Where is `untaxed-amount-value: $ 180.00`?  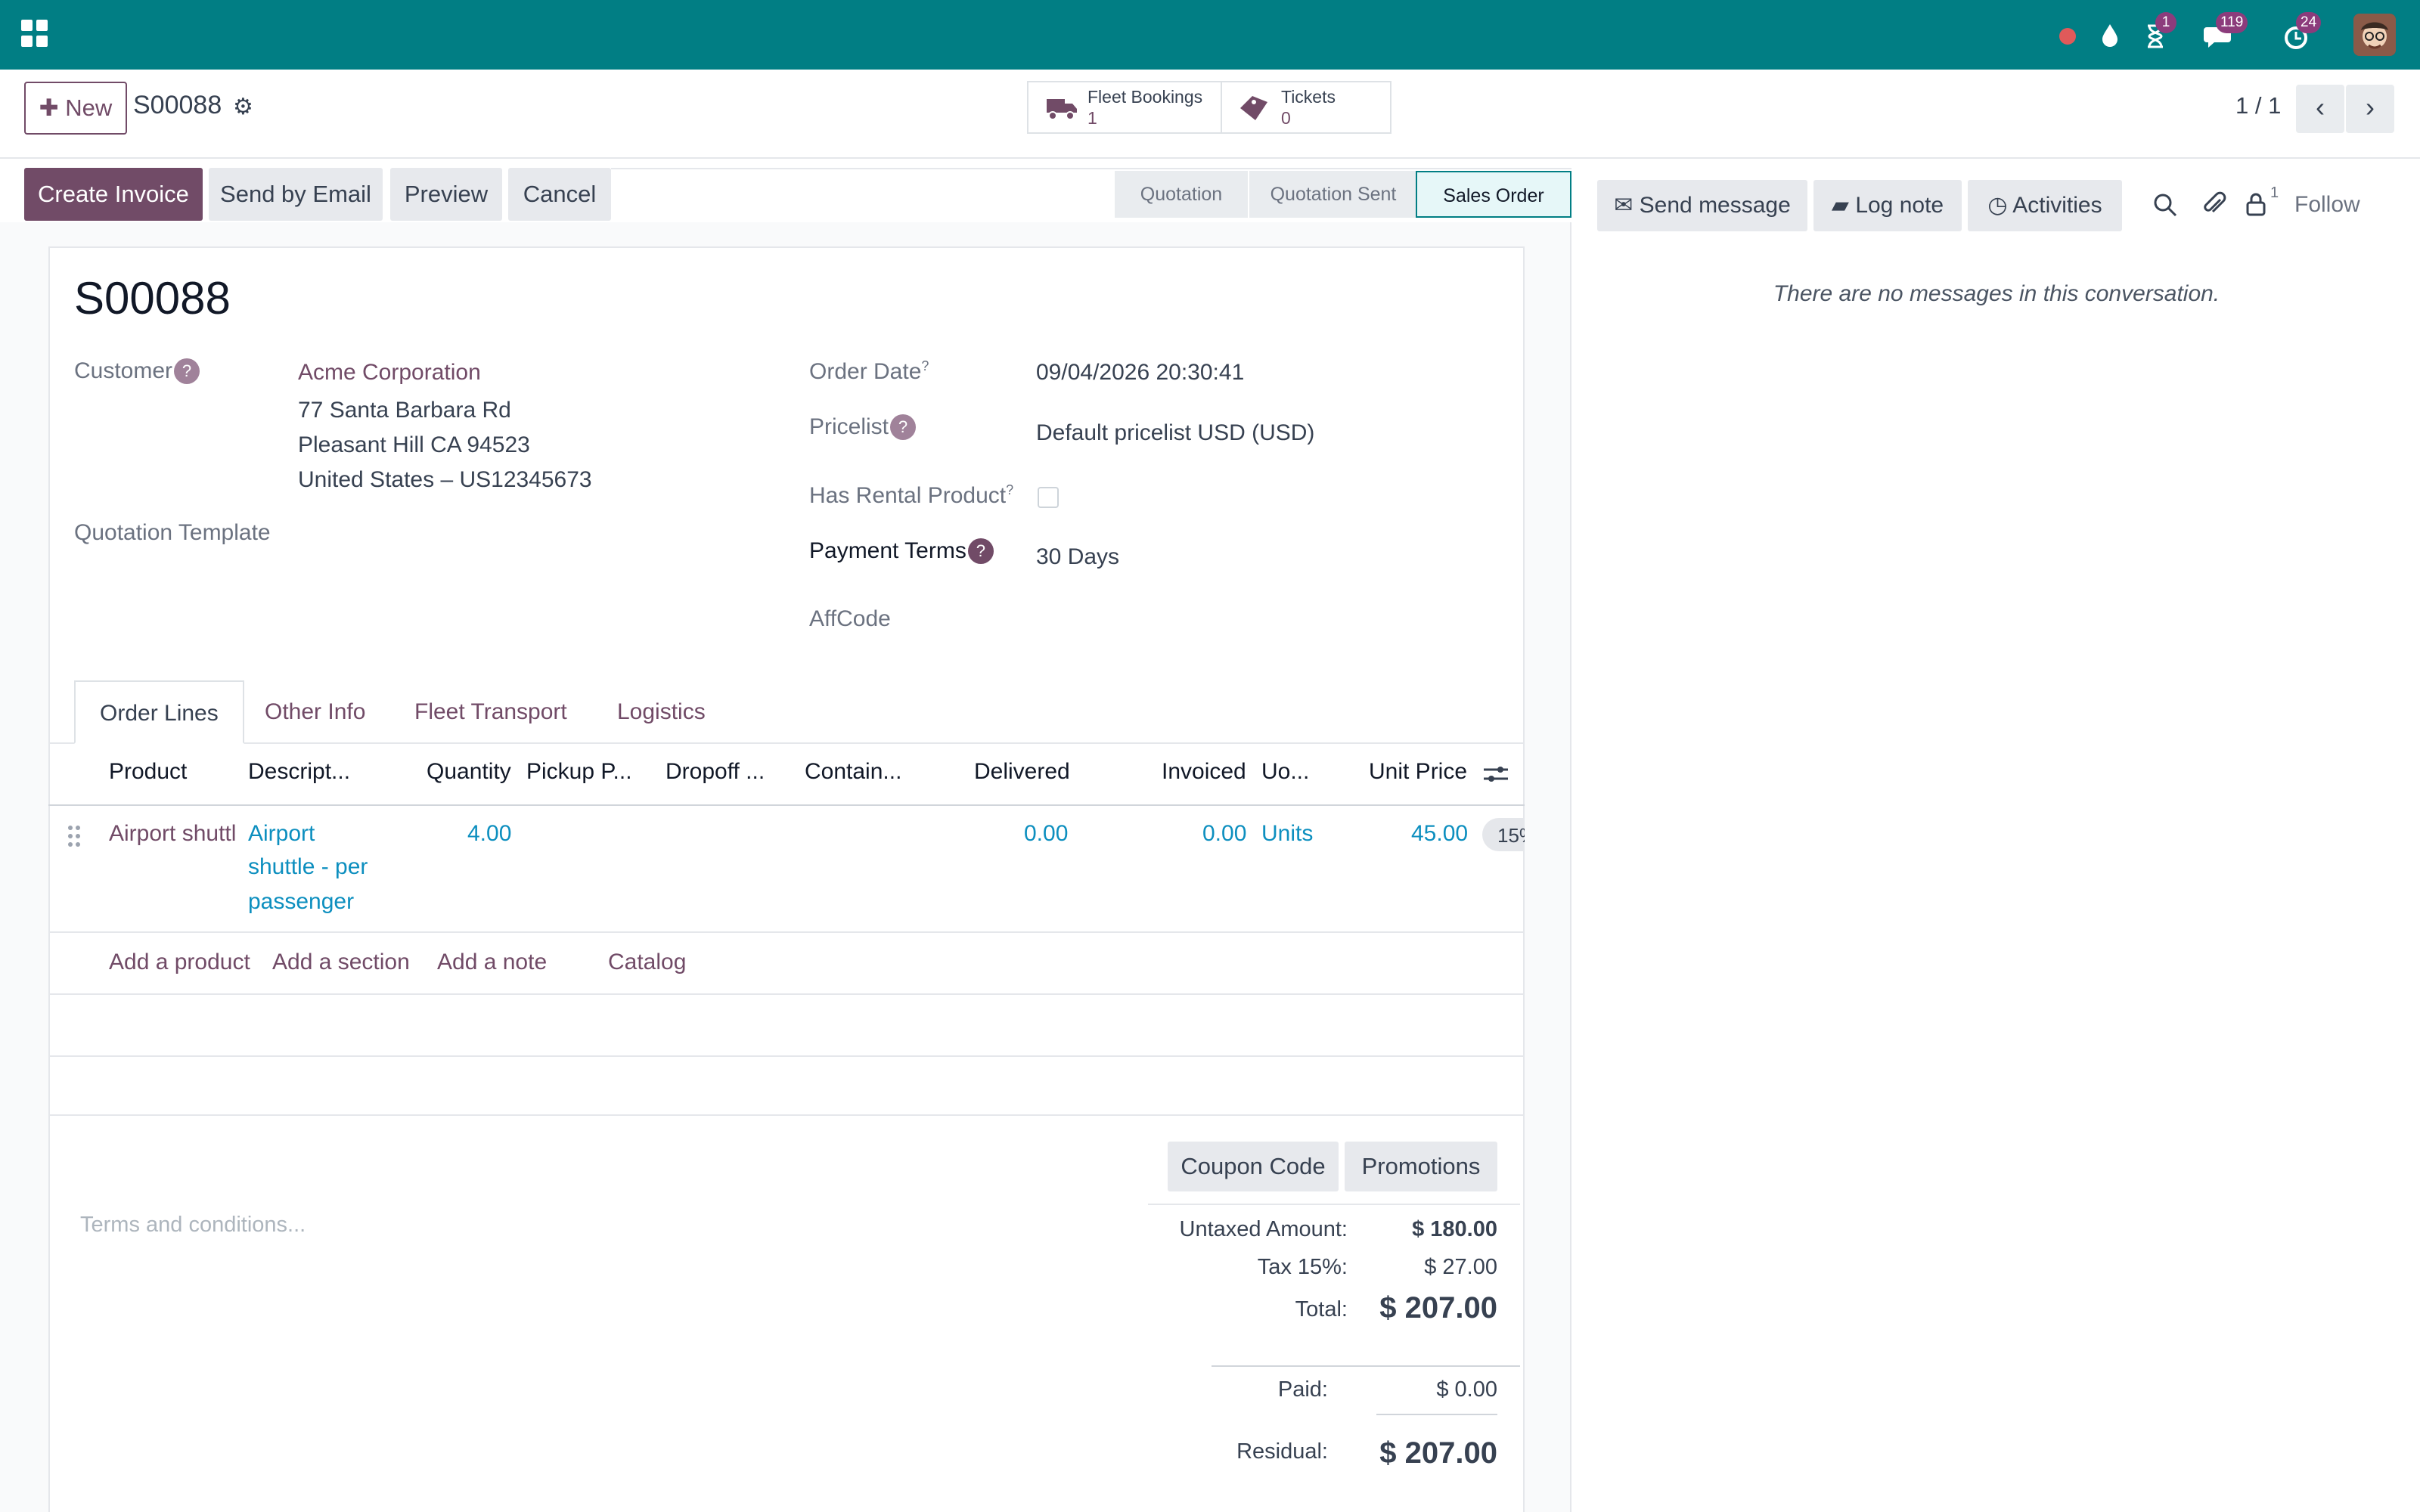
untaxed-amount-value: $ 180.00 is located at coordinates (1454, 1229).